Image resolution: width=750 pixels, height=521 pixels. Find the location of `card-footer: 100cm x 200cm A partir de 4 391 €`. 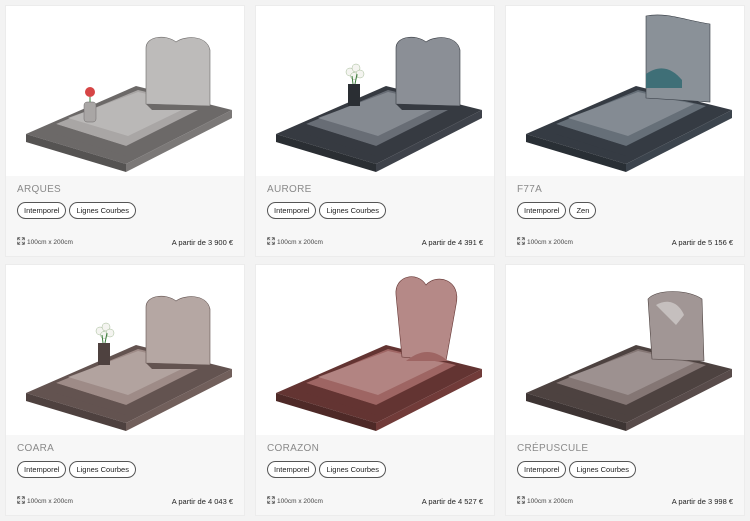

card-footer: 100cm x 200cm A partir de 4 391 € is located at coordinates (375, 242).